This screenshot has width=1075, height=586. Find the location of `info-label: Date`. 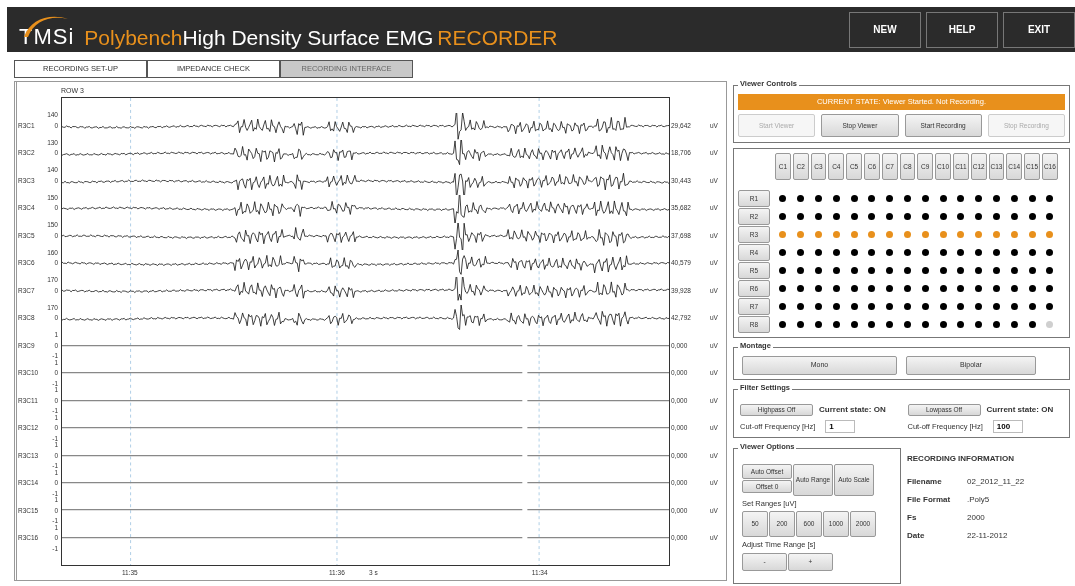

info-label: Date is located at coordinates (916, 536).